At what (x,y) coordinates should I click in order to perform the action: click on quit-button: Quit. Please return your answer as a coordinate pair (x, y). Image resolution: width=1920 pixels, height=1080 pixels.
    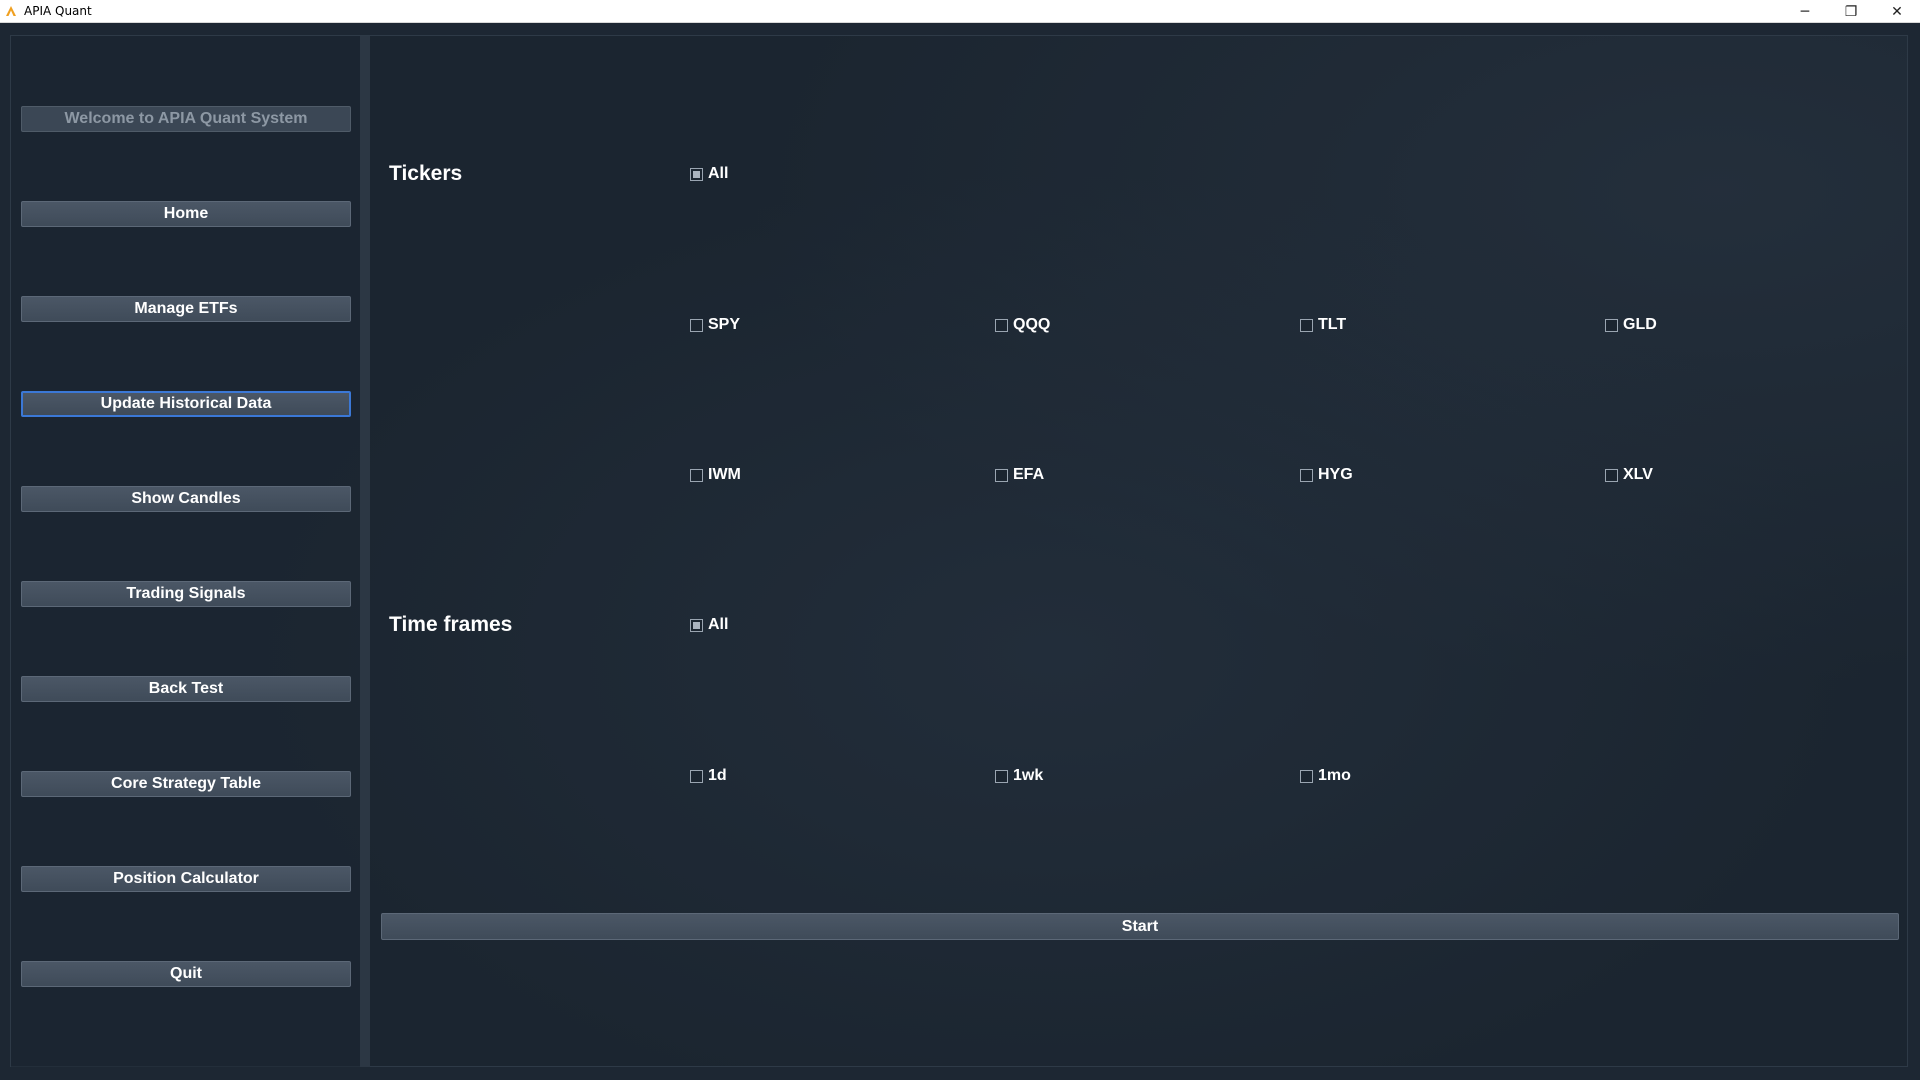
    Looking at the image, I should click on (186, 974).